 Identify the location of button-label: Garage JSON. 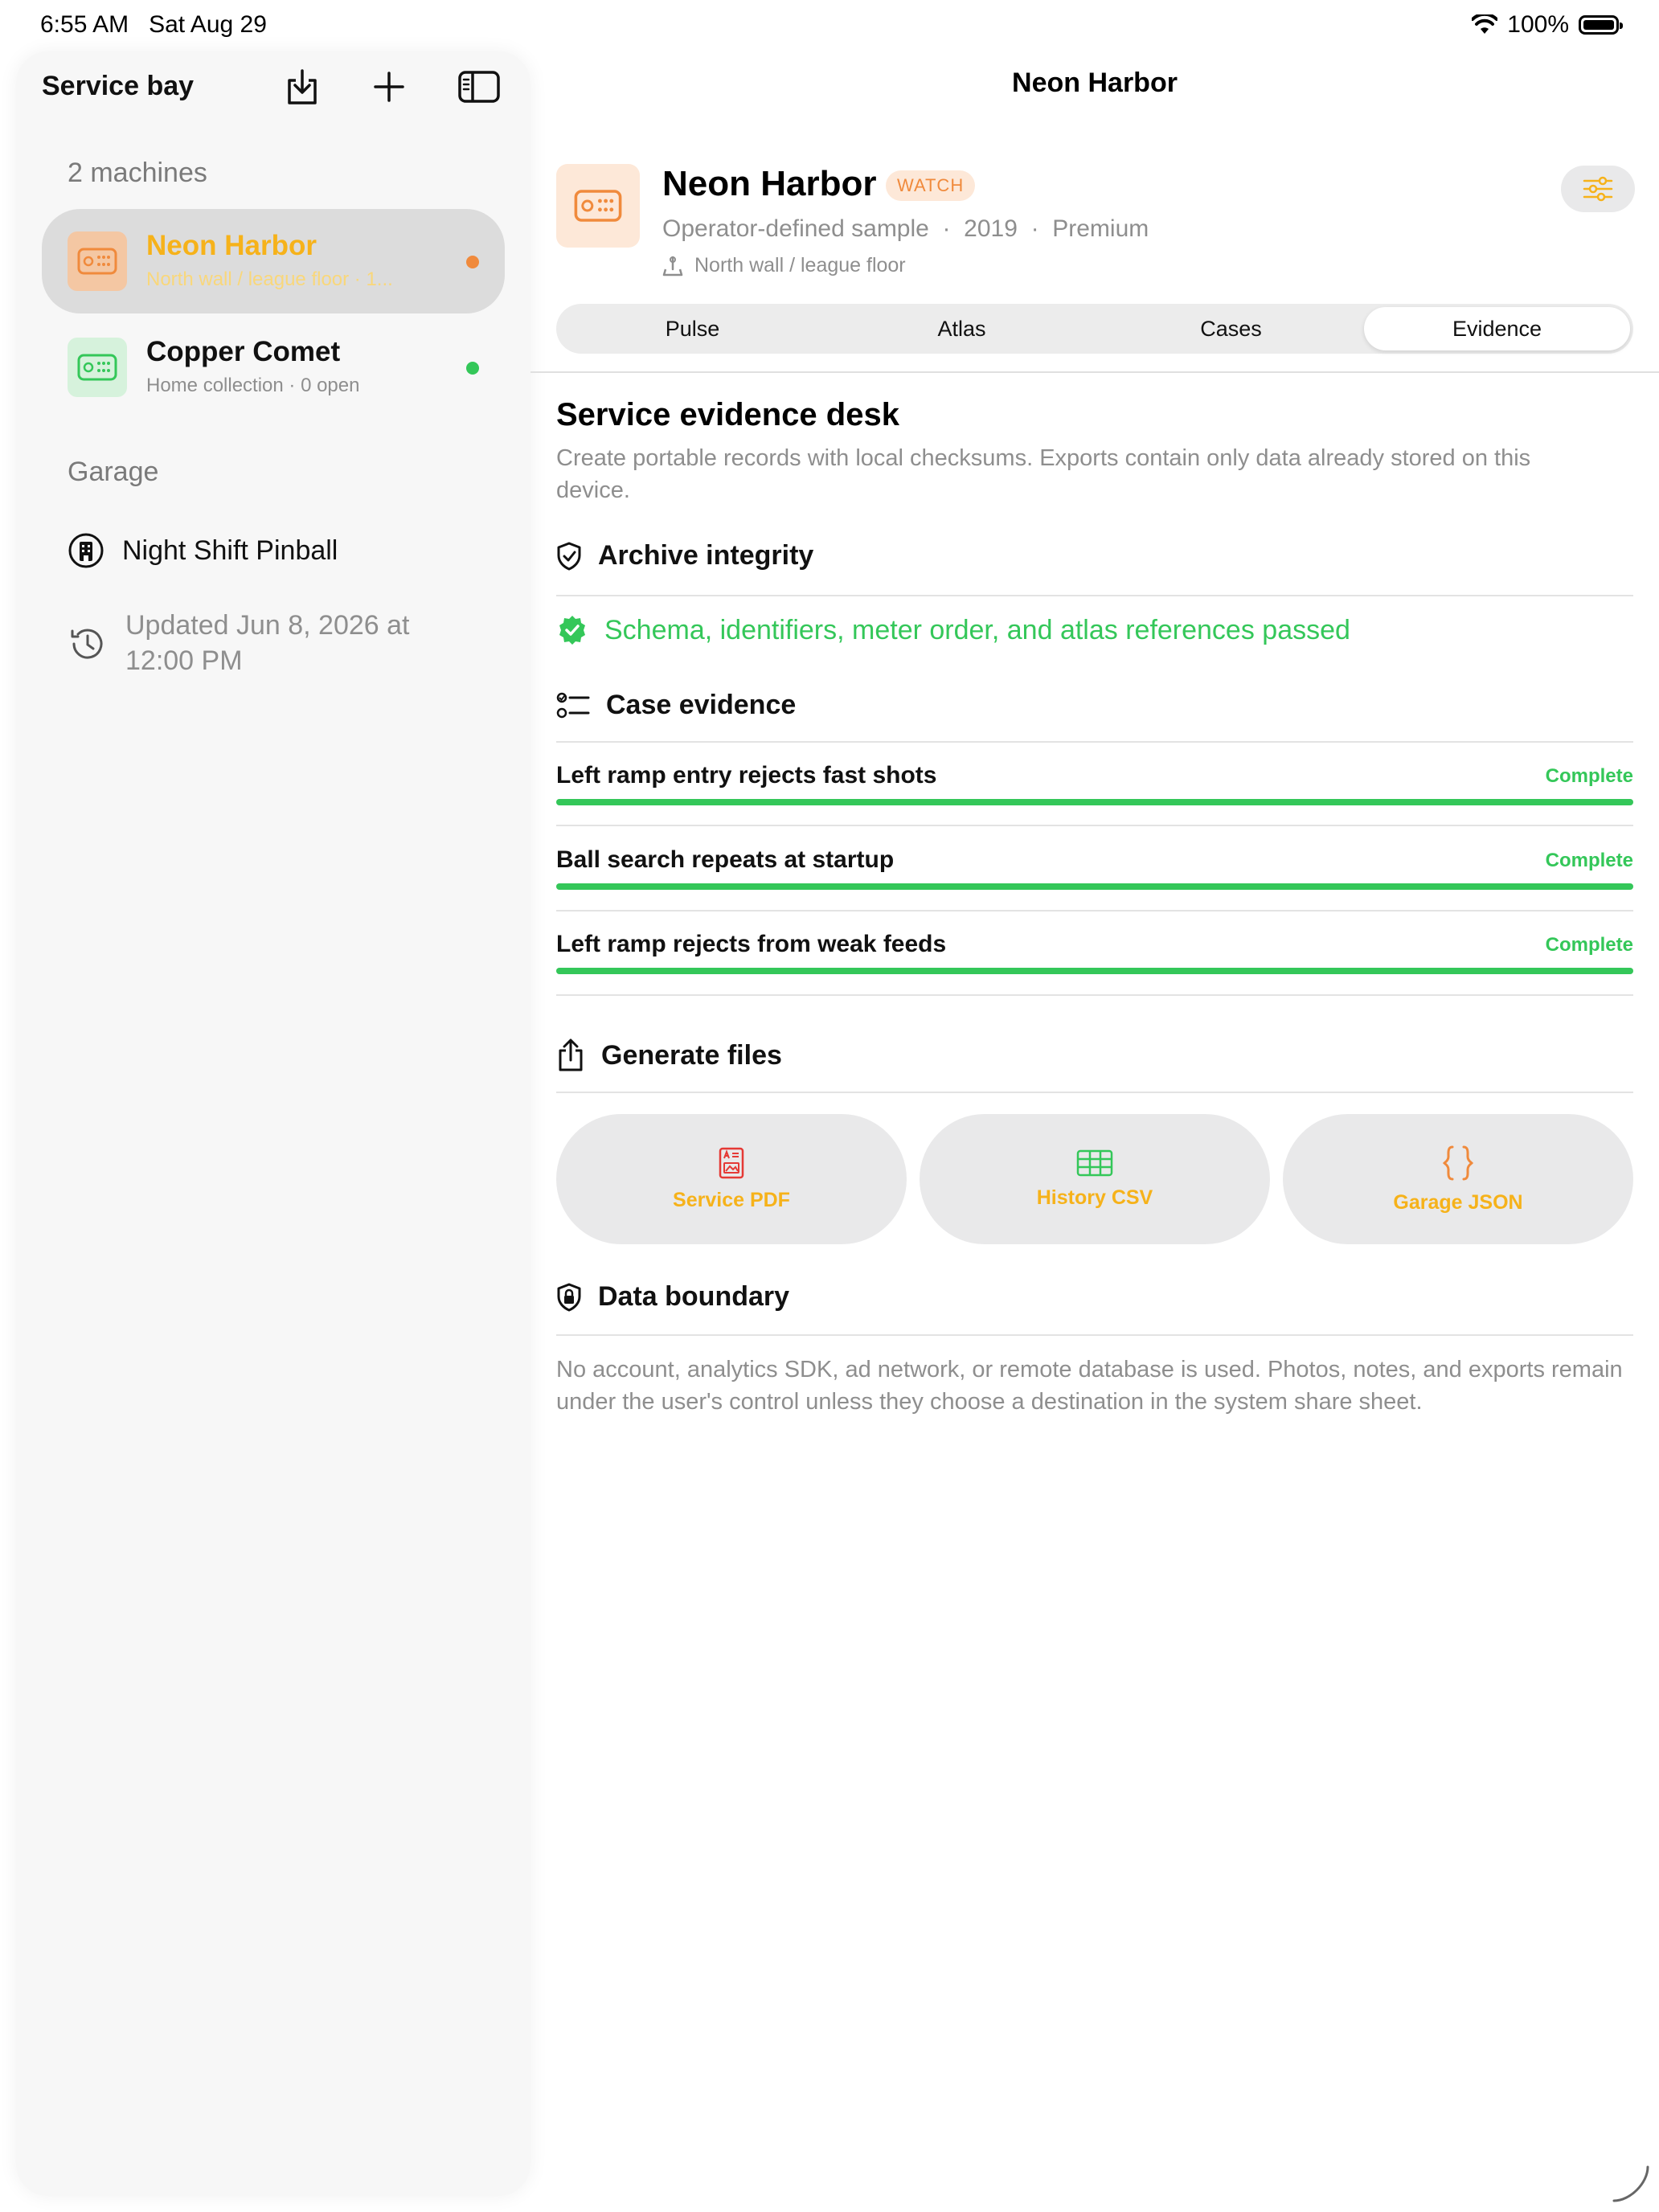
(1458, 1202).